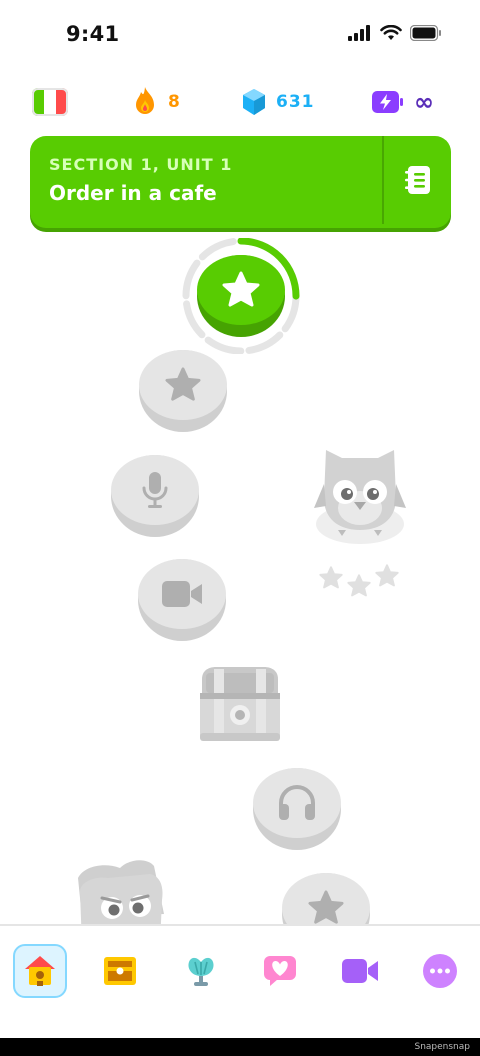  I want to click on more-icon, so click(440, 971).